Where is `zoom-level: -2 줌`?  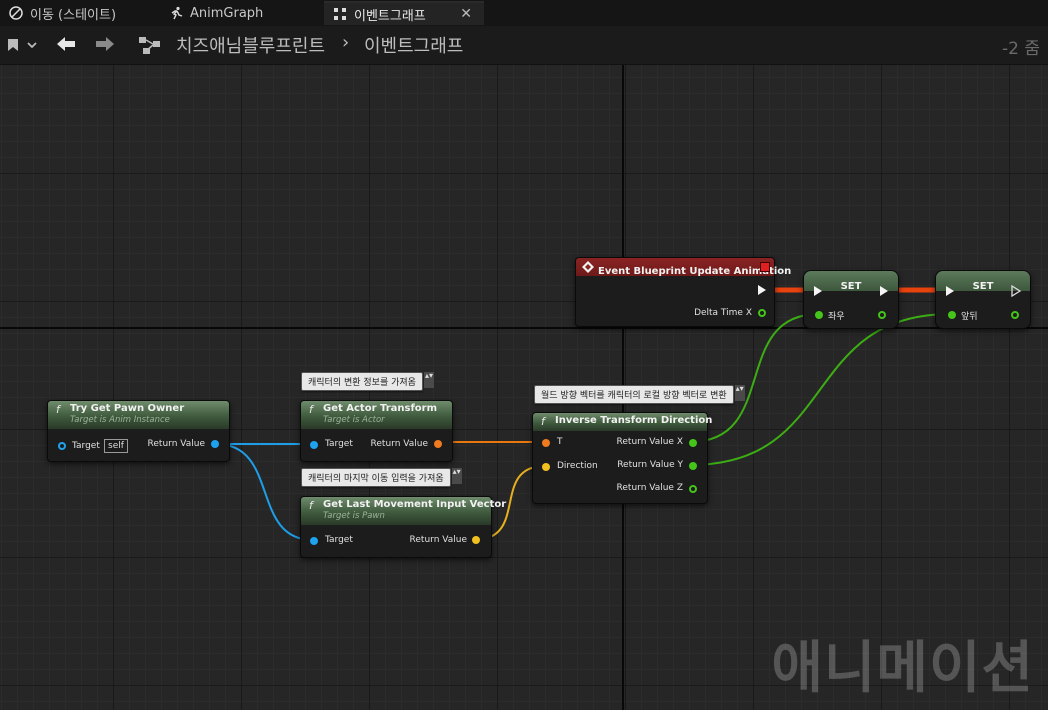 zoom-level: -2 줌 is located at coordinates (1021, 49).